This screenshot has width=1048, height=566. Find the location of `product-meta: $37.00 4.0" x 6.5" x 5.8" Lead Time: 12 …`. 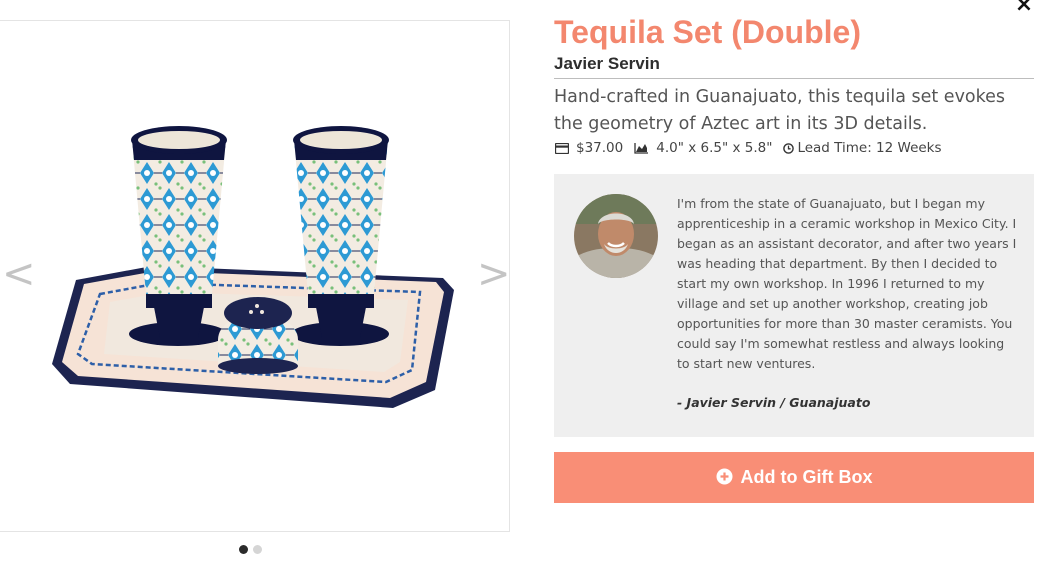

product-meta: $37.00 4.0" x 6.5" x 5.8" Lead Time: 12 … is located at coordinates (754, 148).